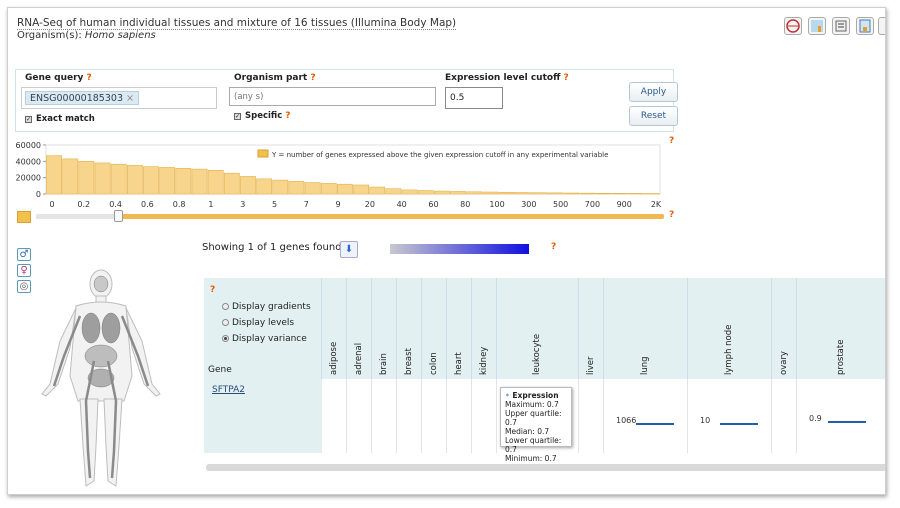 The width and height of the screenshot is (900, 508). What do you see at coordinates (350, 216) in the screenshot?
I see `cutoff-slider-track` at bounding box center [350, 216].